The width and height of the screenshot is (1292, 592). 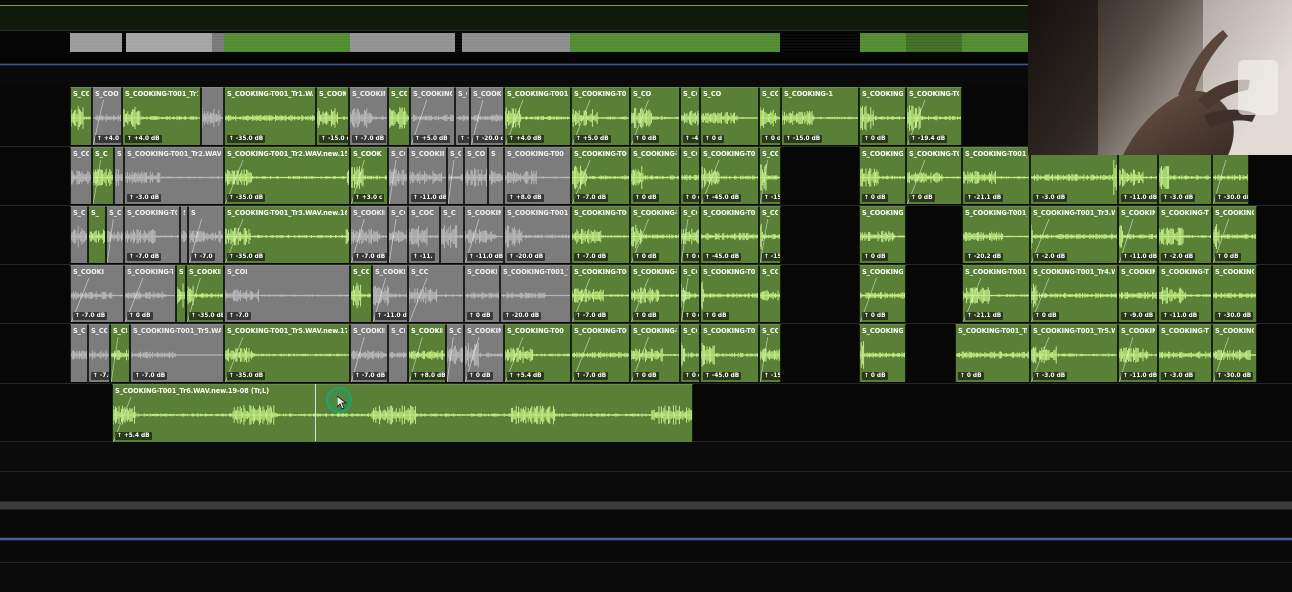 I want to click on clip-gain-badge: ↑ 0 d, so click(x=714, y=139).